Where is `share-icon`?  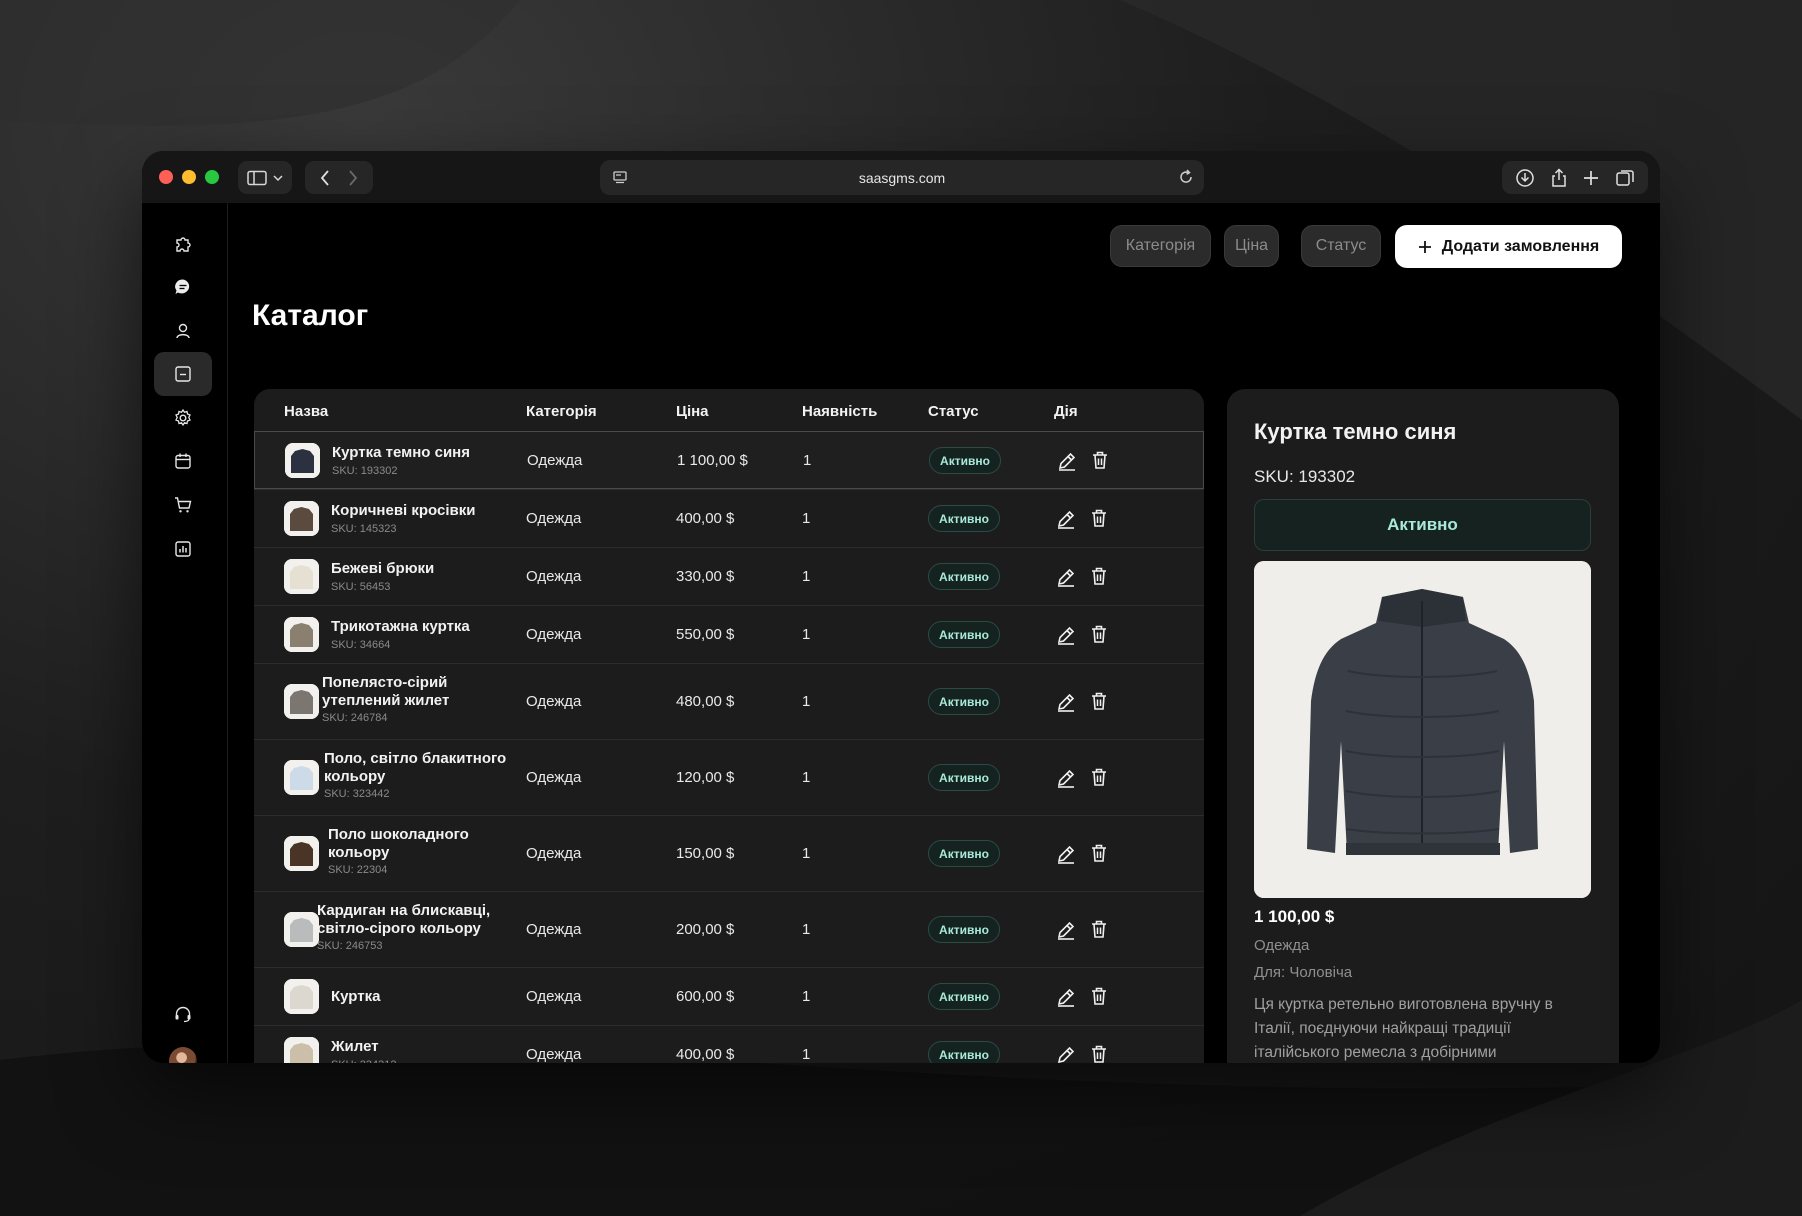 share-icon is located at coordinates (1559, 177).